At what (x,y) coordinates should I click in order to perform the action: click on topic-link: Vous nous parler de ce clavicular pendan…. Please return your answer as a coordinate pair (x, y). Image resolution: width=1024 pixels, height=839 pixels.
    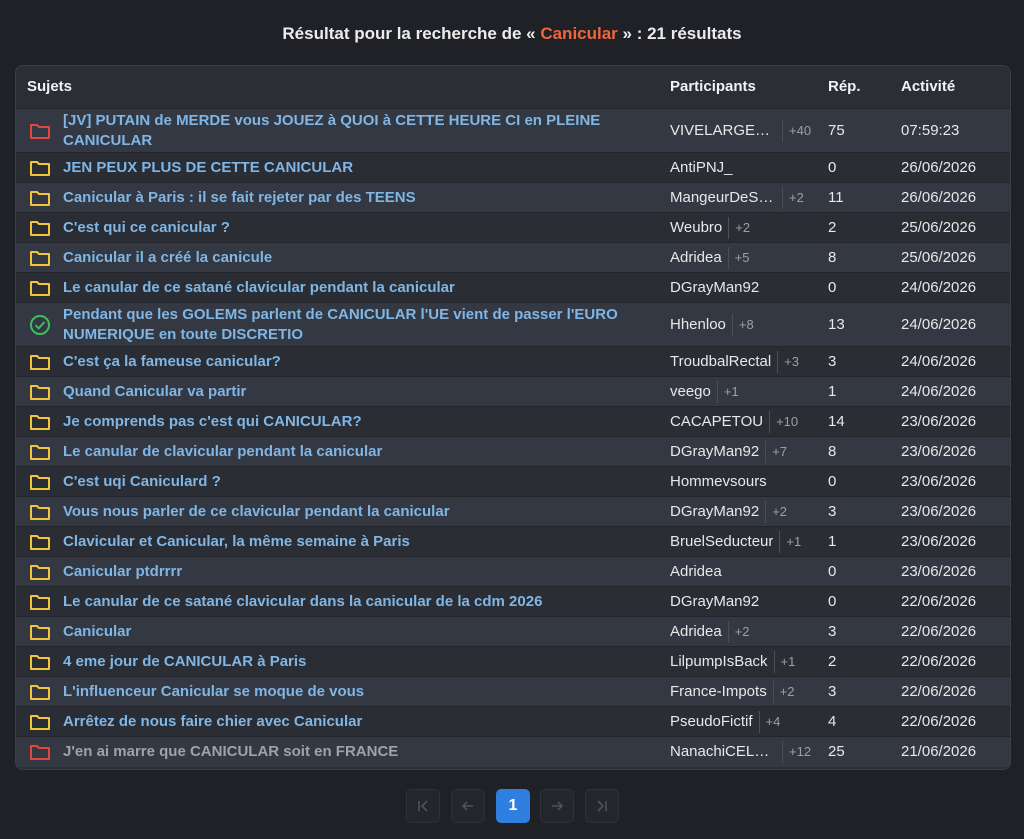
    Looking at the image, I should click on (343, 512).